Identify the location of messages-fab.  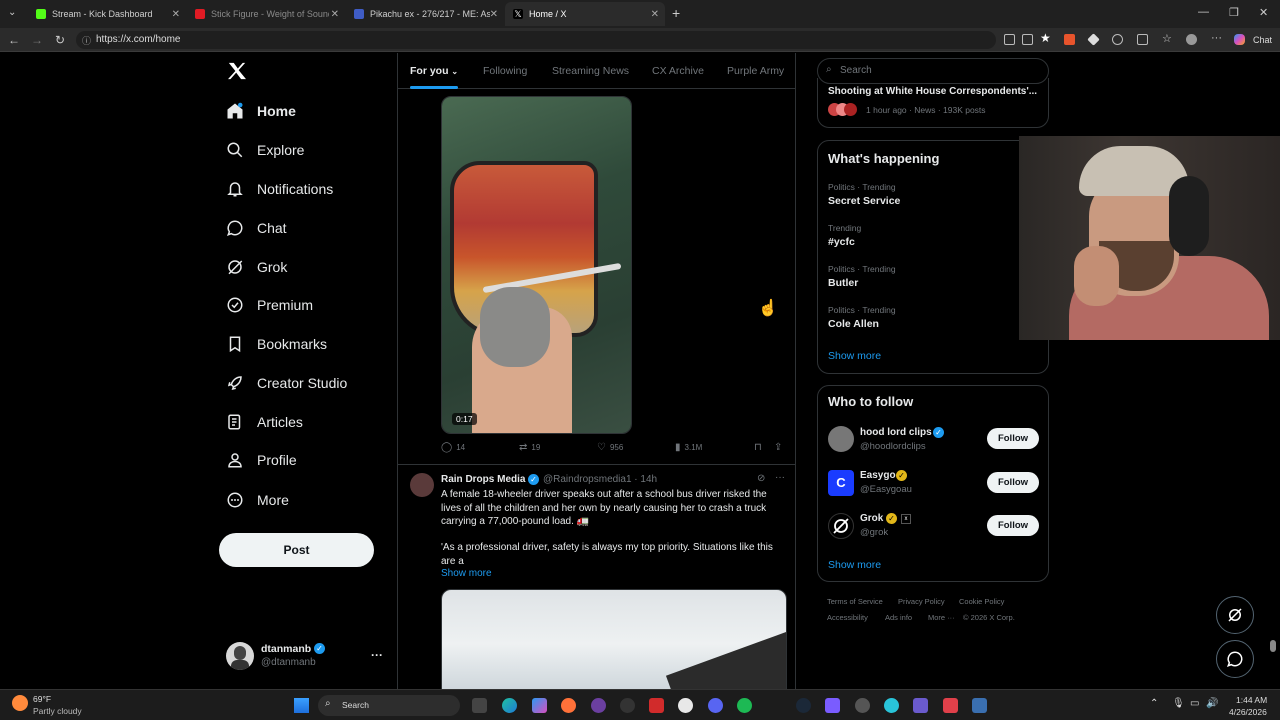
(1235, 659).